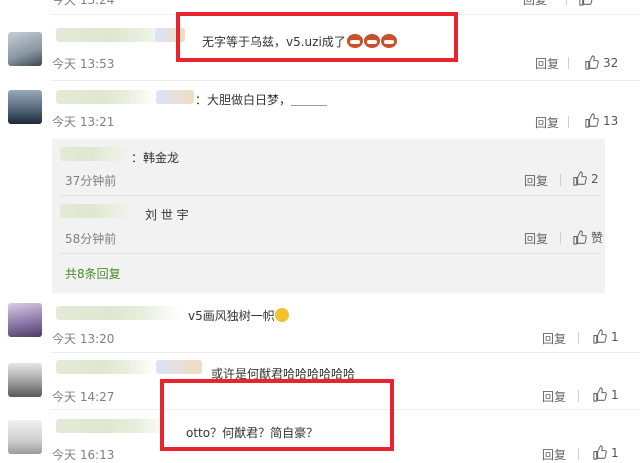 This screenshot has width=640, height=463. I want to click on like-button: 32, so click(601, 62).